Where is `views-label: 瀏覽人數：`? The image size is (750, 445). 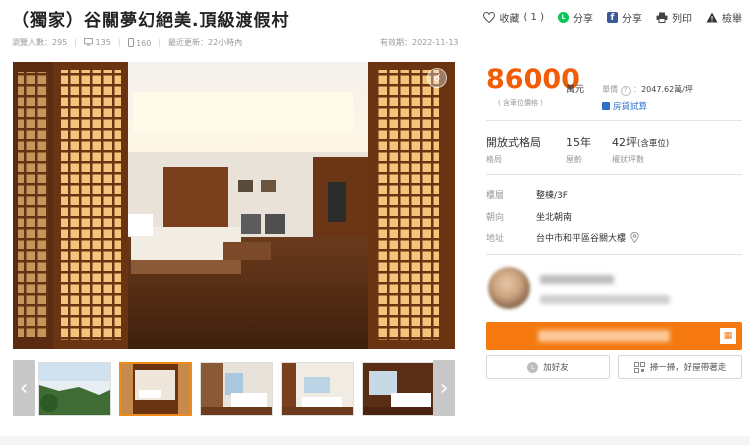
views-label: 瀏覽人數： is located at coordinates (32, 42).